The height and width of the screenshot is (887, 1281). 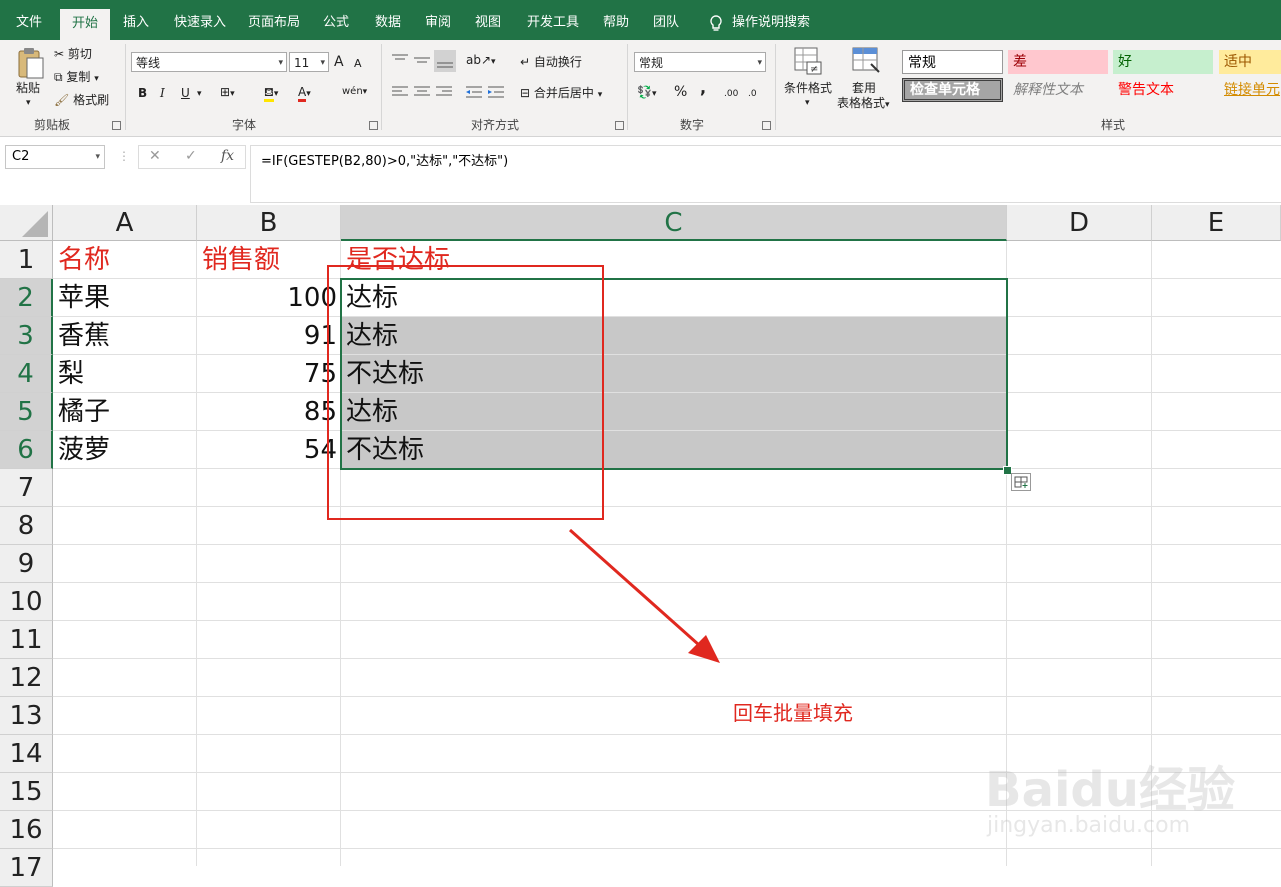 I want to click on tab-data: 数据, so click(x=388, y=24).